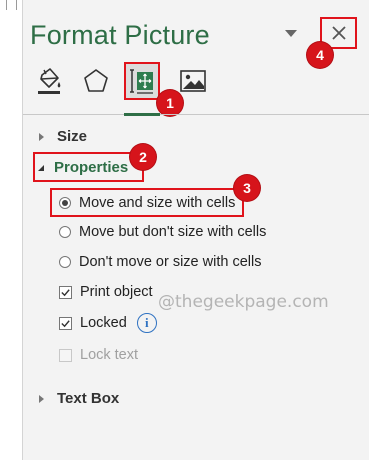 This screenshot has height=460, width=369. Describe the element at coordinates (91, 167) in the screenshot. I see `section-properties-label: Properties` at that location.